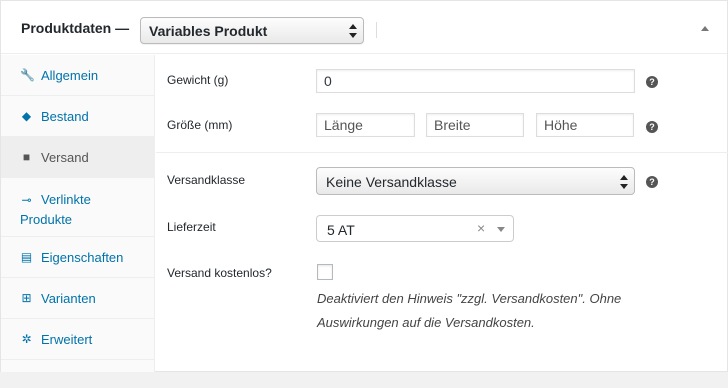  I want to click on product-type-value: Variables Produkt, so click(208, 31).